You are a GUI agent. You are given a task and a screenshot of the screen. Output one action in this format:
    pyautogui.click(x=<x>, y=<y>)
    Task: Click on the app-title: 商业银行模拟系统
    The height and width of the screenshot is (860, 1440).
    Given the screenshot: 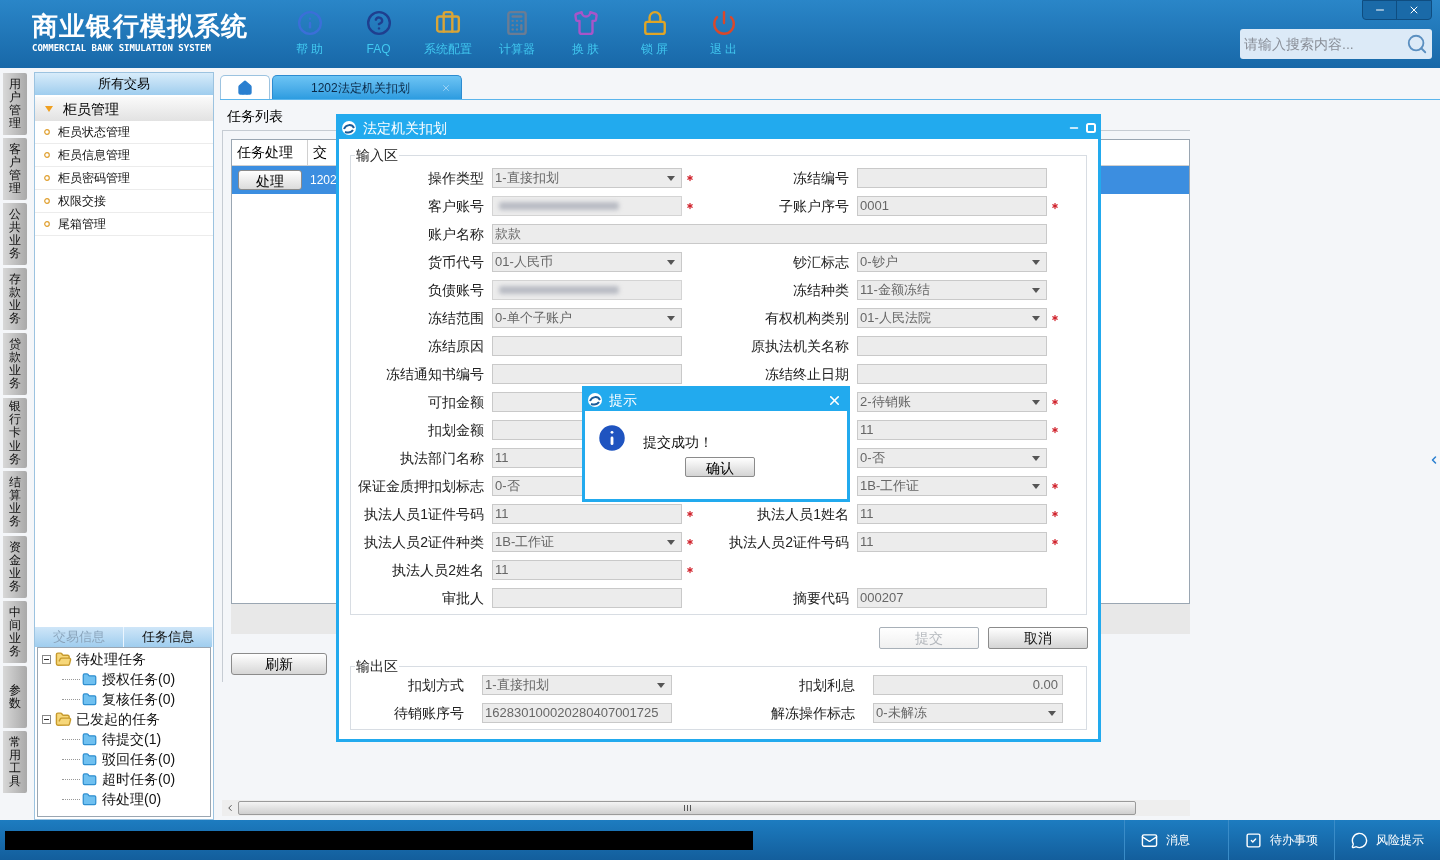 What is the action you would take?
    pyautogui.click(x=140, y=26)
    